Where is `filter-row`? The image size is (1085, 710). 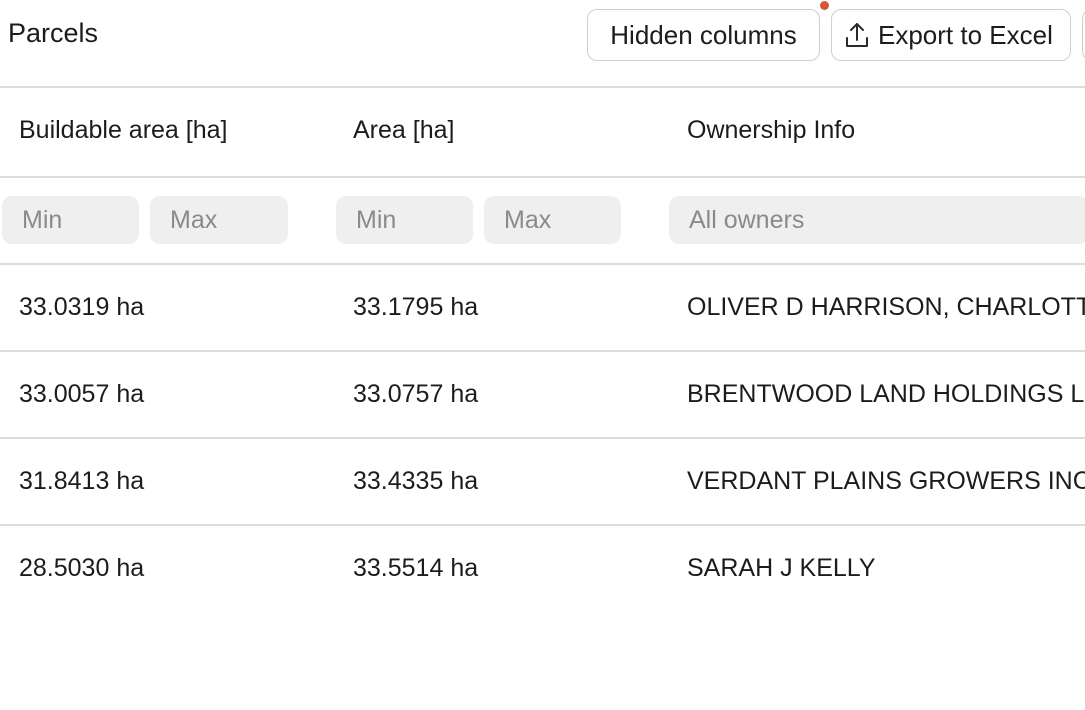 filter-row is located at coordinates (542, 221).